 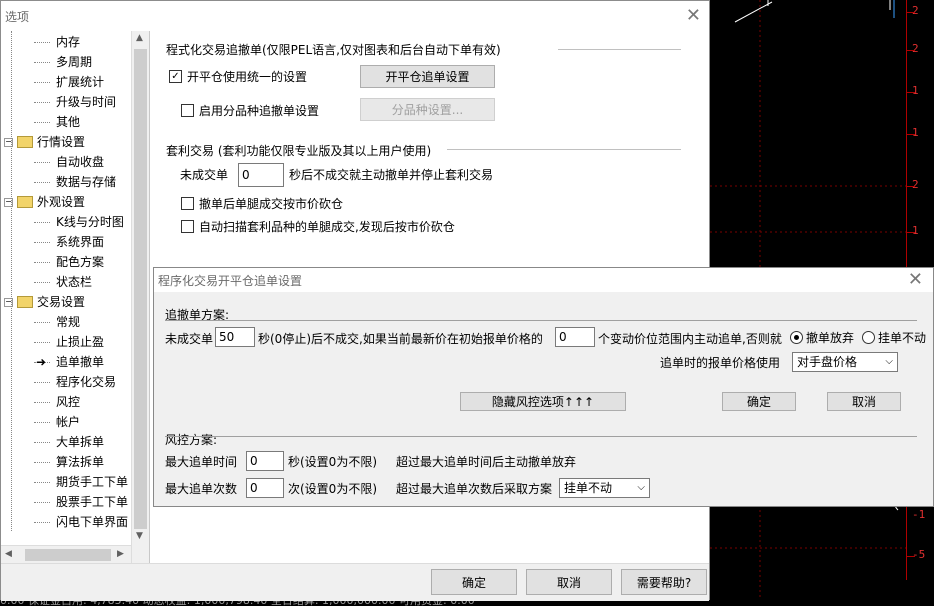 What do you see at coordinates (69, 362) in the screenshot?
I see `tree-item: ➜ 追单撤单` at bounding box center [69, 362].